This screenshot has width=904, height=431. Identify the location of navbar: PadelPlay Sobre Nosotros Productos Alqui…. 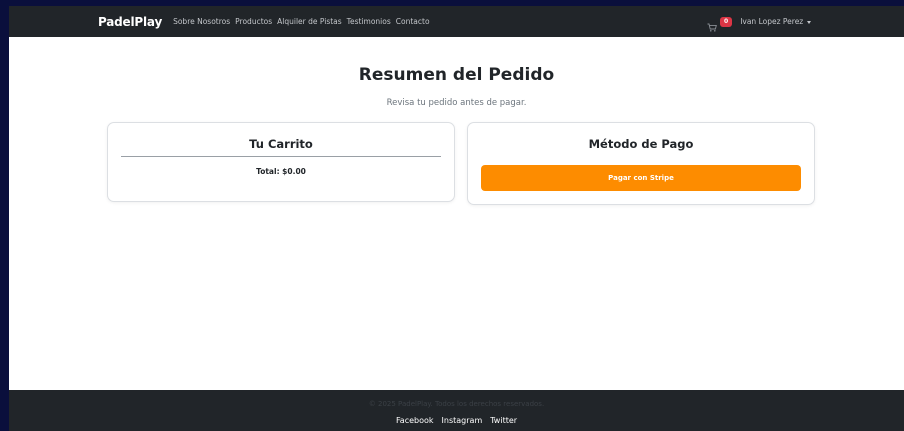
(456, 21).